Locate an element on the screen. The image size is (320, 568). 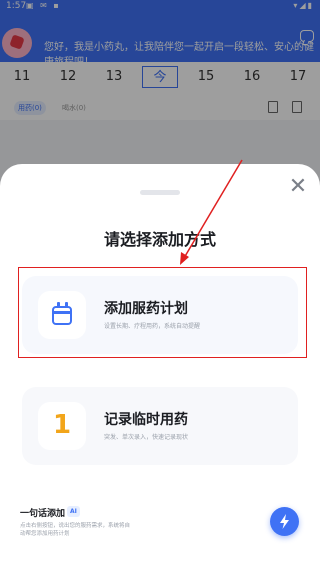
option-title: 记录临时用药 is located at coordinates (146, 420).